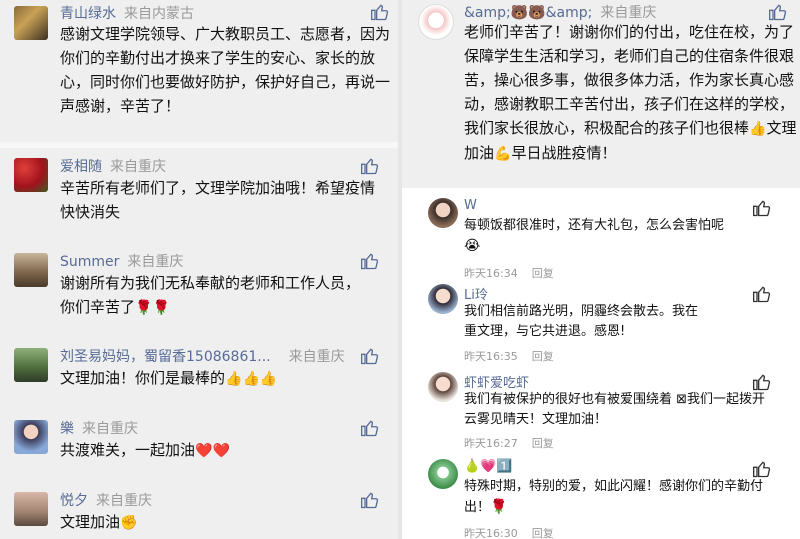 This screenshot has height=539, width=800. I want to click on comment-text: 共渡难关，一起加油❤️❤️, so click(220, 450).